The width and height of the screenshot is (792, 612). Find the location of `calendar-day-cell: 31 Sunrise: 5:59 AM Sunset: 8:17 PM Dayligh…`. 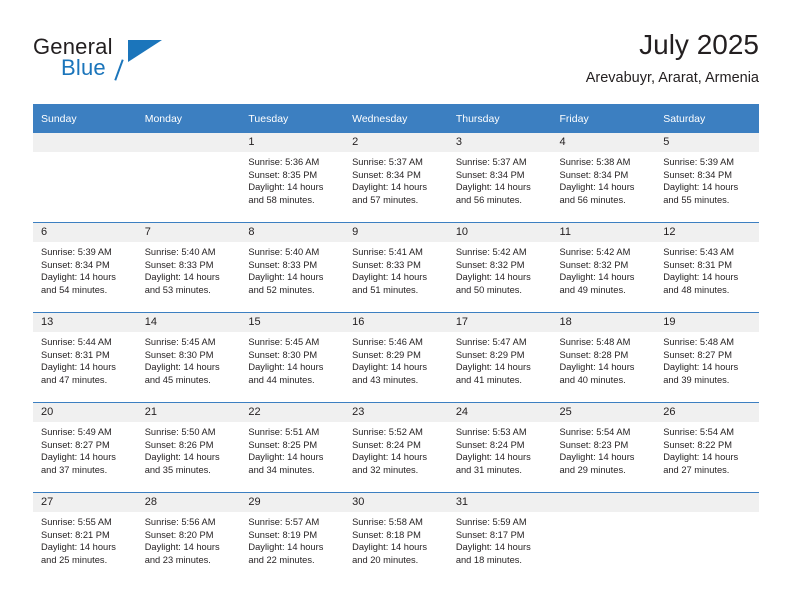

calendar-day-cell: 31 Sunrise: 5:59 AM Sunset: 8:17 PM Dayligh… is located at coordinates (499, 537).